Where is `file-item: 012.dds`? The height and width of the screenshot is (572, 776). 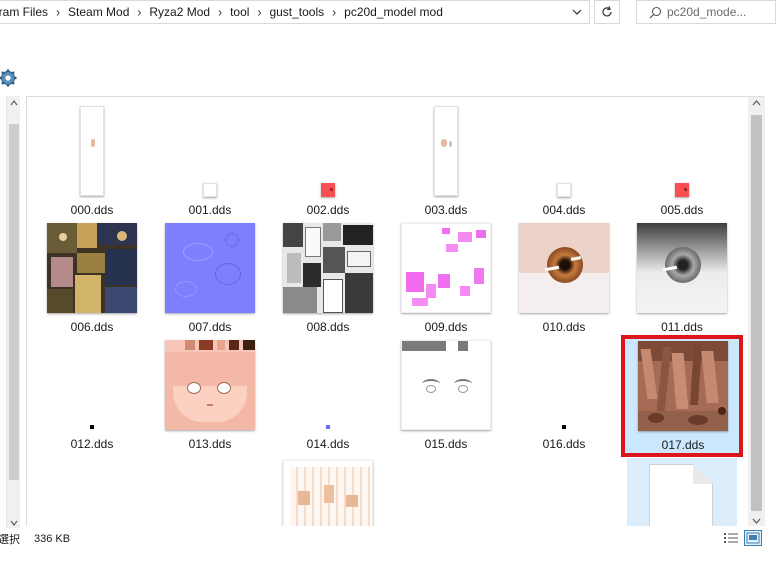
file-item: 012.dds is located at coordinates (92, 395).